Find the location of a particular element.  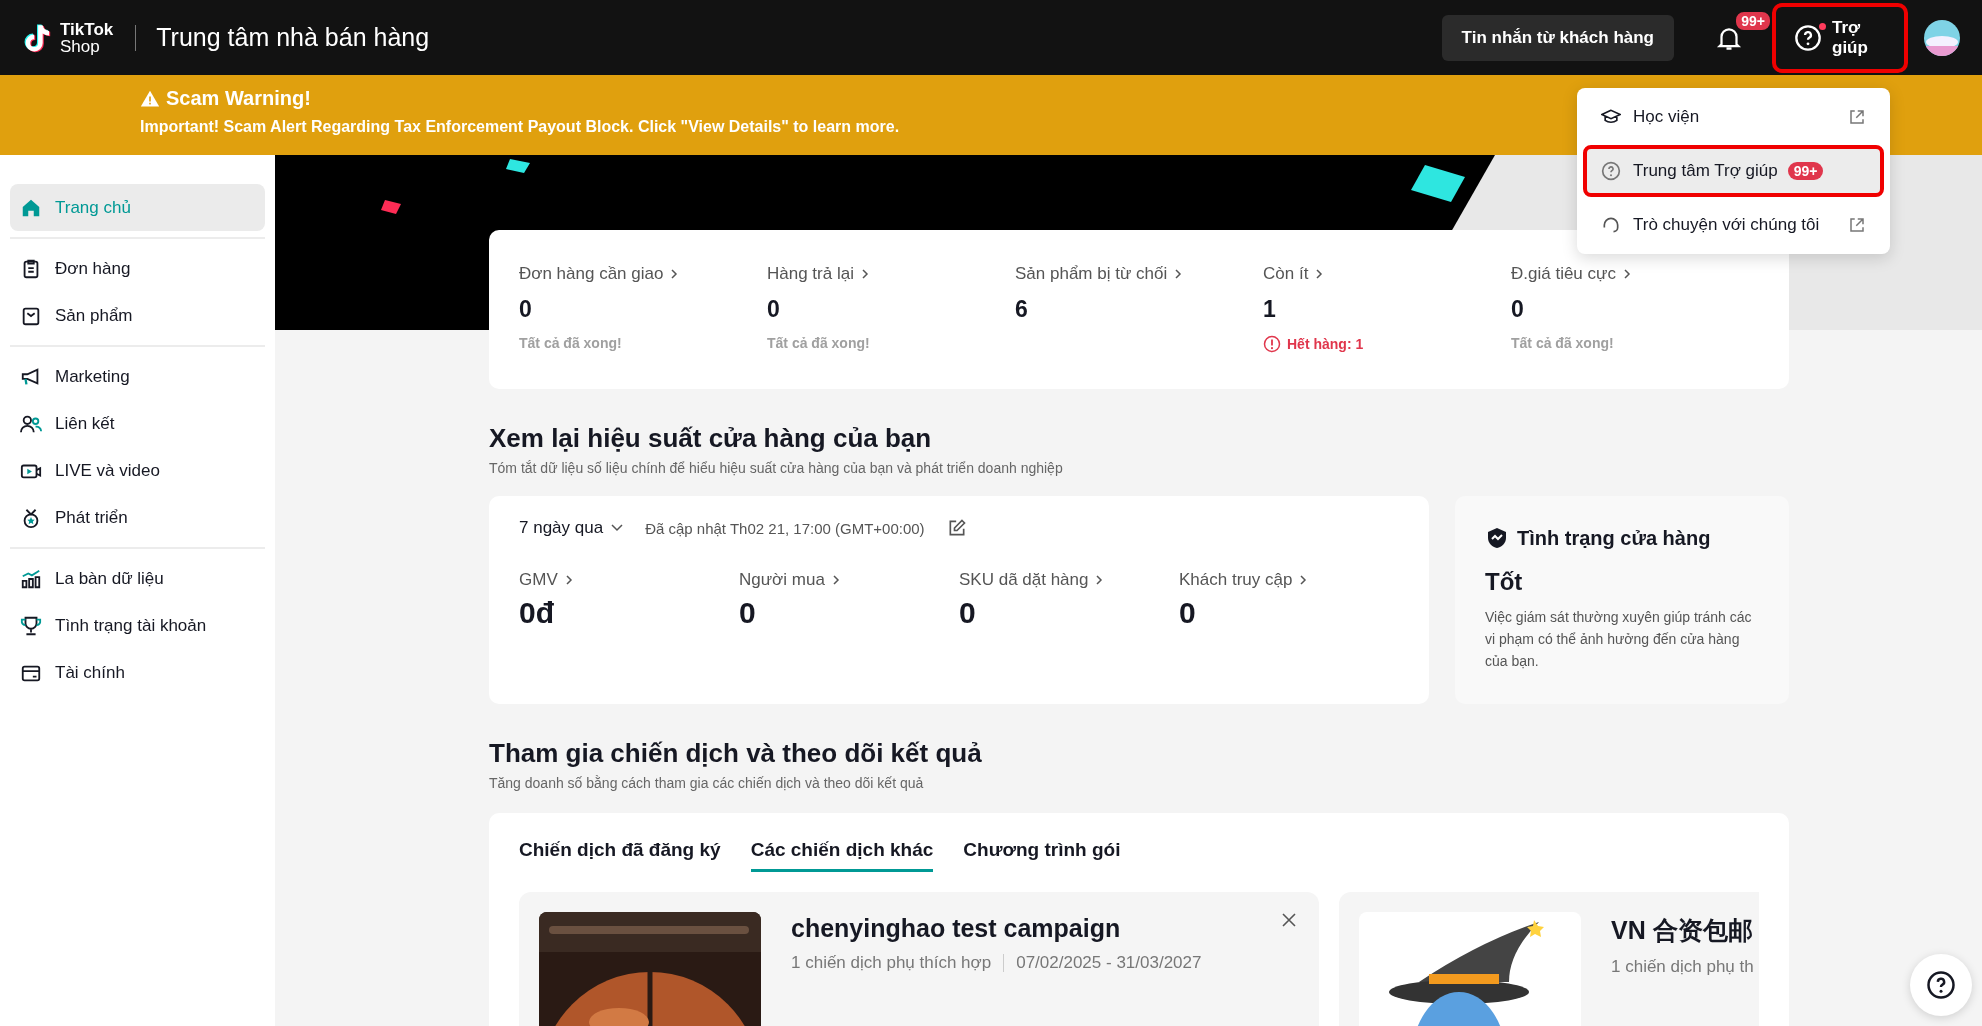

logo-text: TikTok is located at coordinates (87, 29).